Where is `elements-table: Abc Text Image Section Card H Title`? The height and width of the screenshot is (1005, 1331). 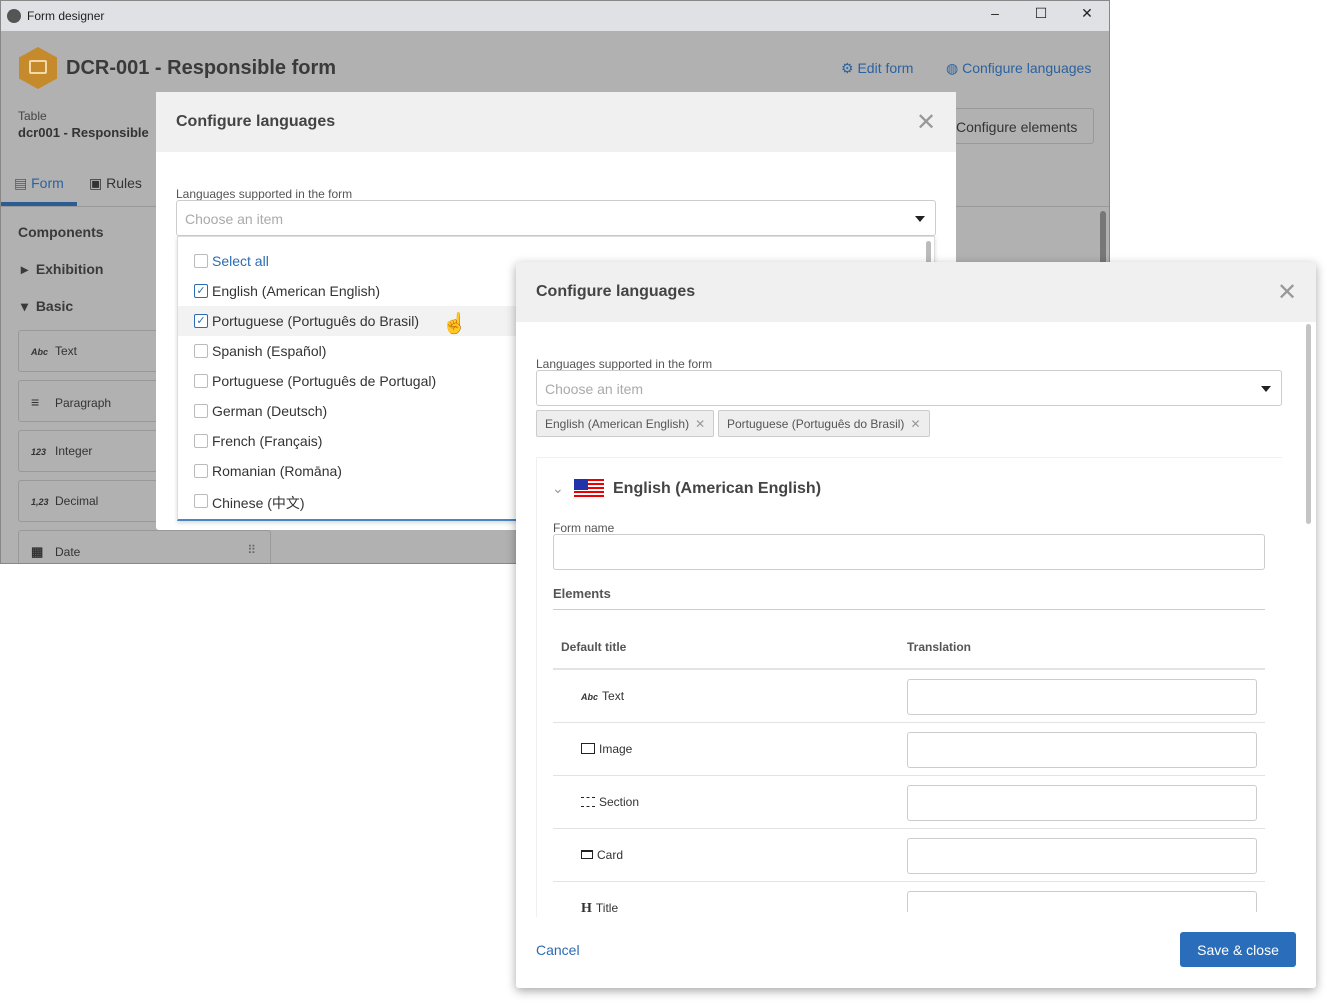 elements-table: Abc Text Image Section Card H Title is located at coordinates (909, 791).